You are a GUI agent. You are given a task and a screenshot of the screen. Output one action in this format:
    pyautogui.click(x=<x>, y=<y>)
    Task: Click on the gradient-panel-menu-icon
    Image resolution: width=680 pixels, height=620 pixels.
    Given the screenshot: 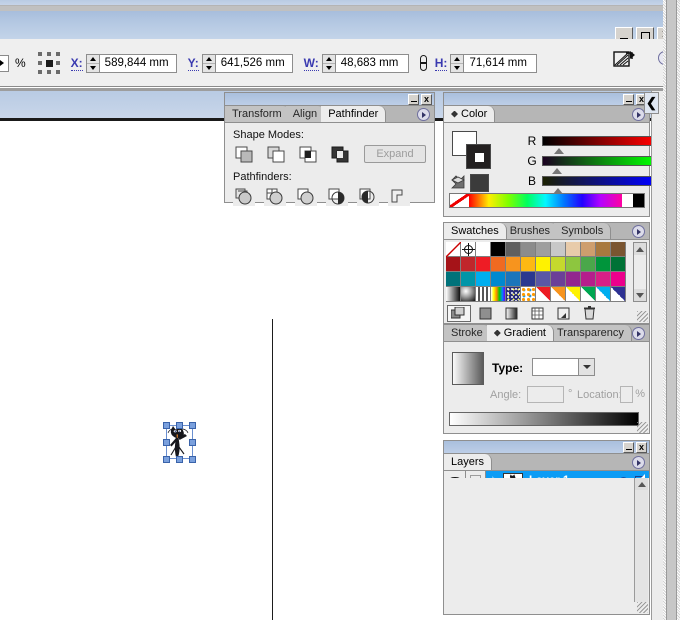 What is the action you would take?
    pyautogui.click(x=638, y=333)
    